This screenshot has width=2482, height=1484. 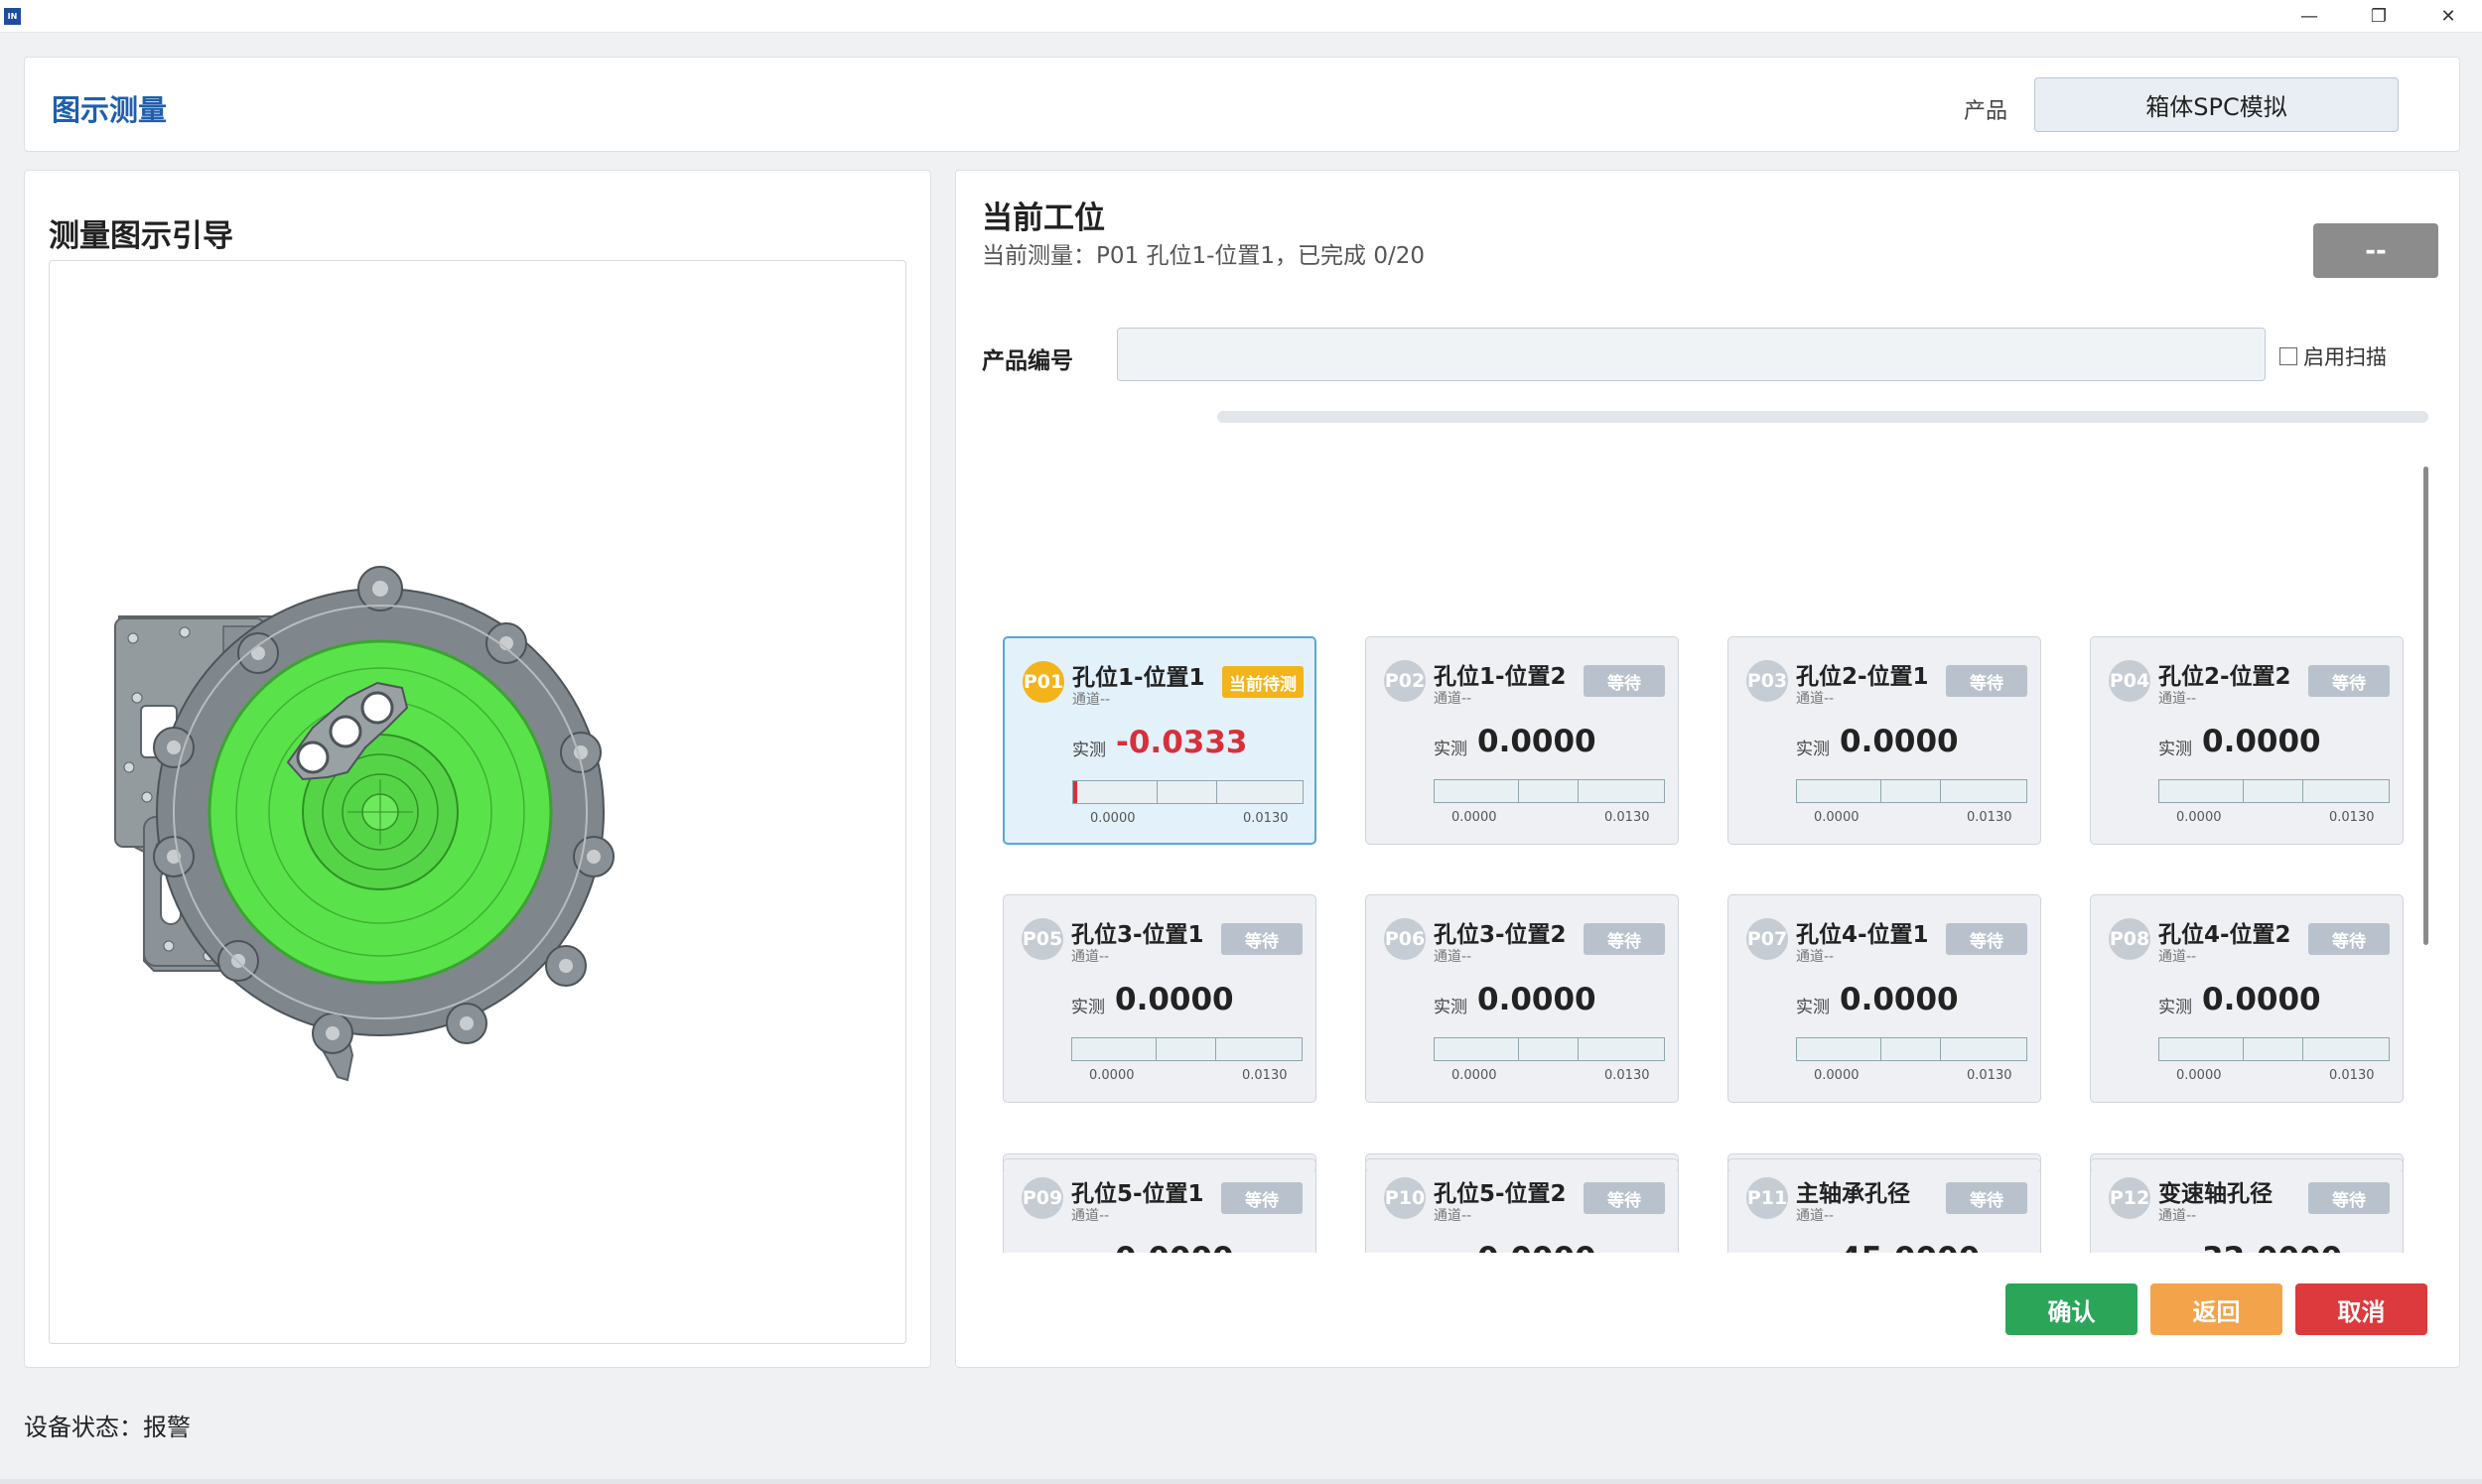 I want to click on measure-card-p08: P08 孔位4-位置2 通道-- 等待 实测 0.0000 0.0000 0.0130, so click(x=2247, y=998).